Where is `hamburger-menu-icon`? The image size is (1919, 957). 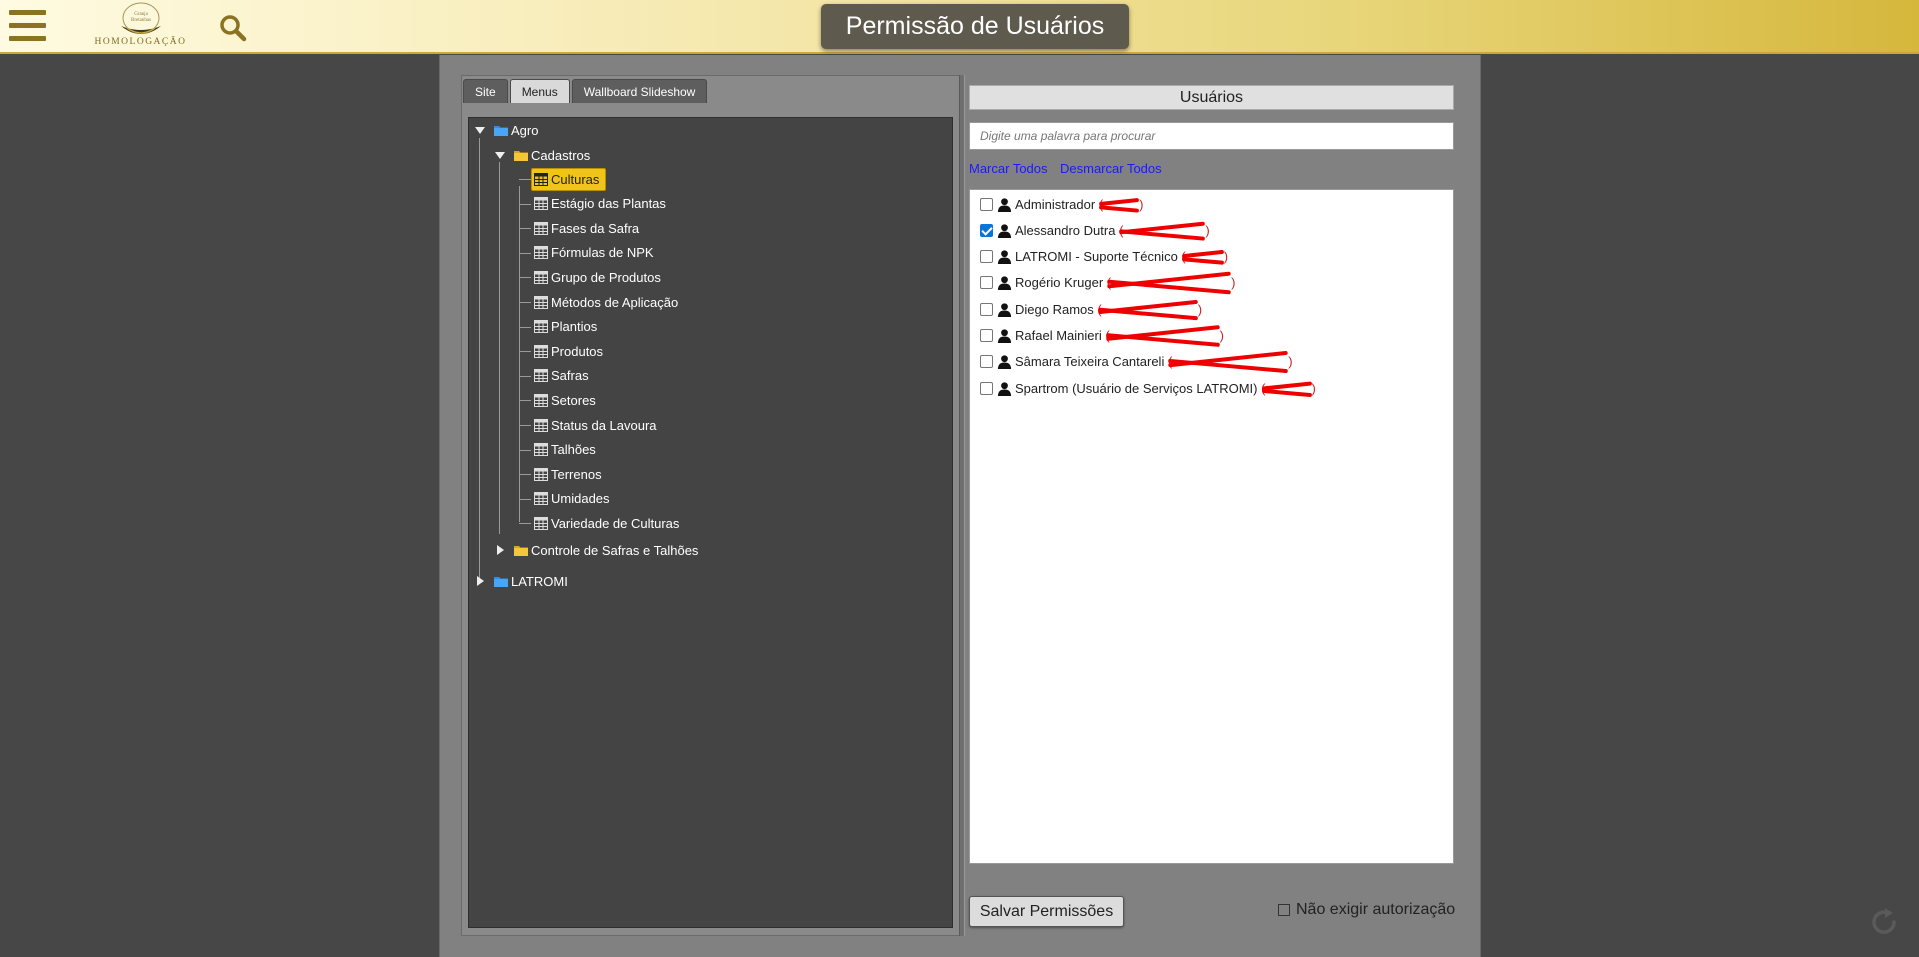
hamburger-menu-icon is located at coordinates (27, 26).